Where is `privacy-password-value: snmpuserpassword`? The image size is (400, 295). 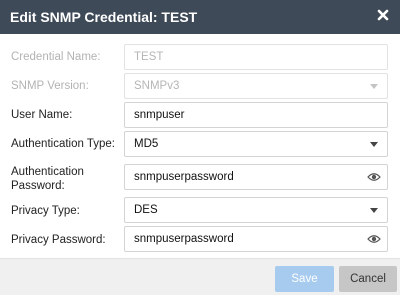 privacy-password-value: snmpuserpassword is located at coordinates (184, 239).